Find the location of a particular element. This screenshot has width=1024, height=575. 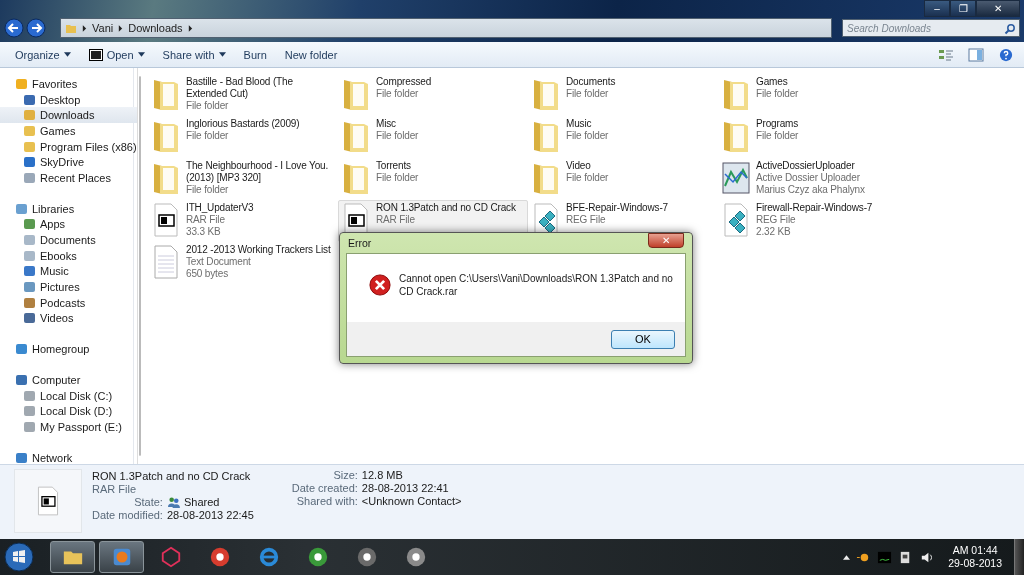

sidebar-item: Videos is located at coordinates (68, 318).